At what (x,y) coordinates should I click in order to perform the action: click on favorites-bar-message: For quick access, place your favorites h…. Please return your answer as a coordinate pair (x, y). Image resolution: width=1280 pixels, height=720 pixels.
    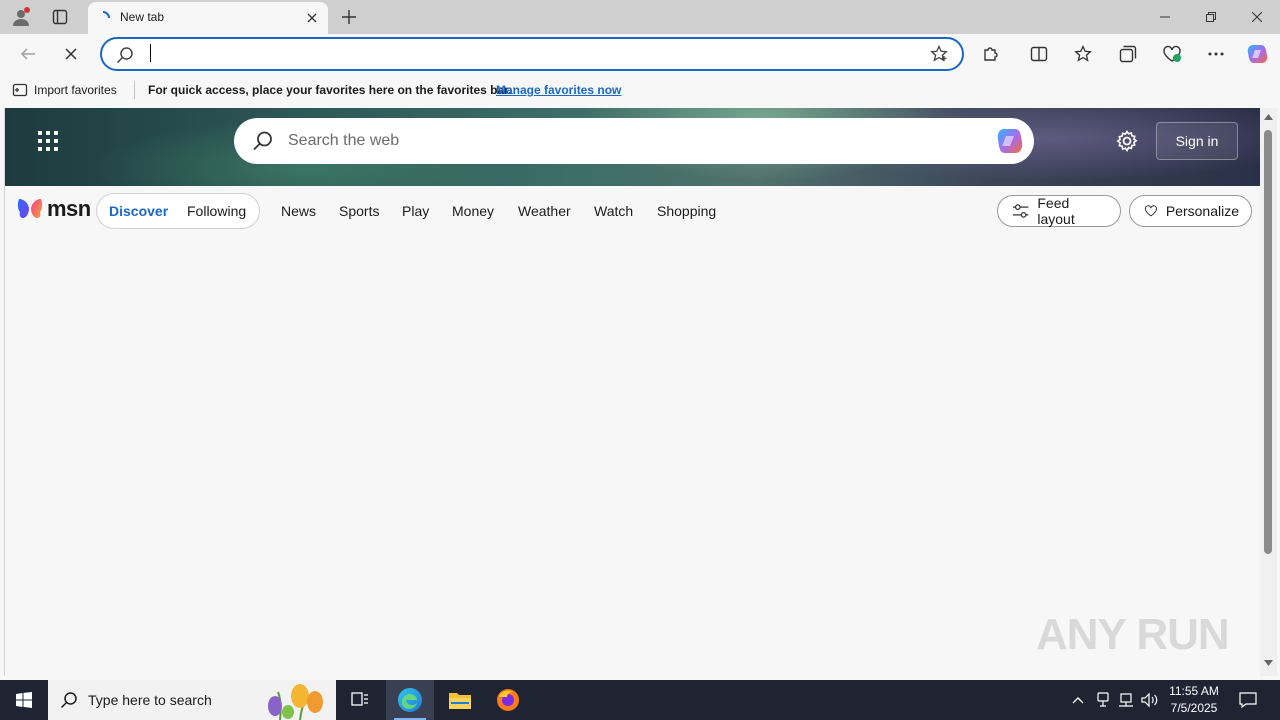
    Looking at the image, I should click on (330, 90).